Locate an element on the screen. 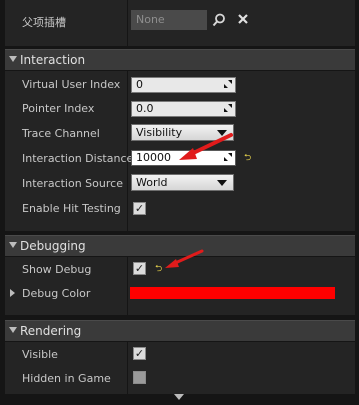  rendering-section-title: Rendering is located at coordinates (51, 331).